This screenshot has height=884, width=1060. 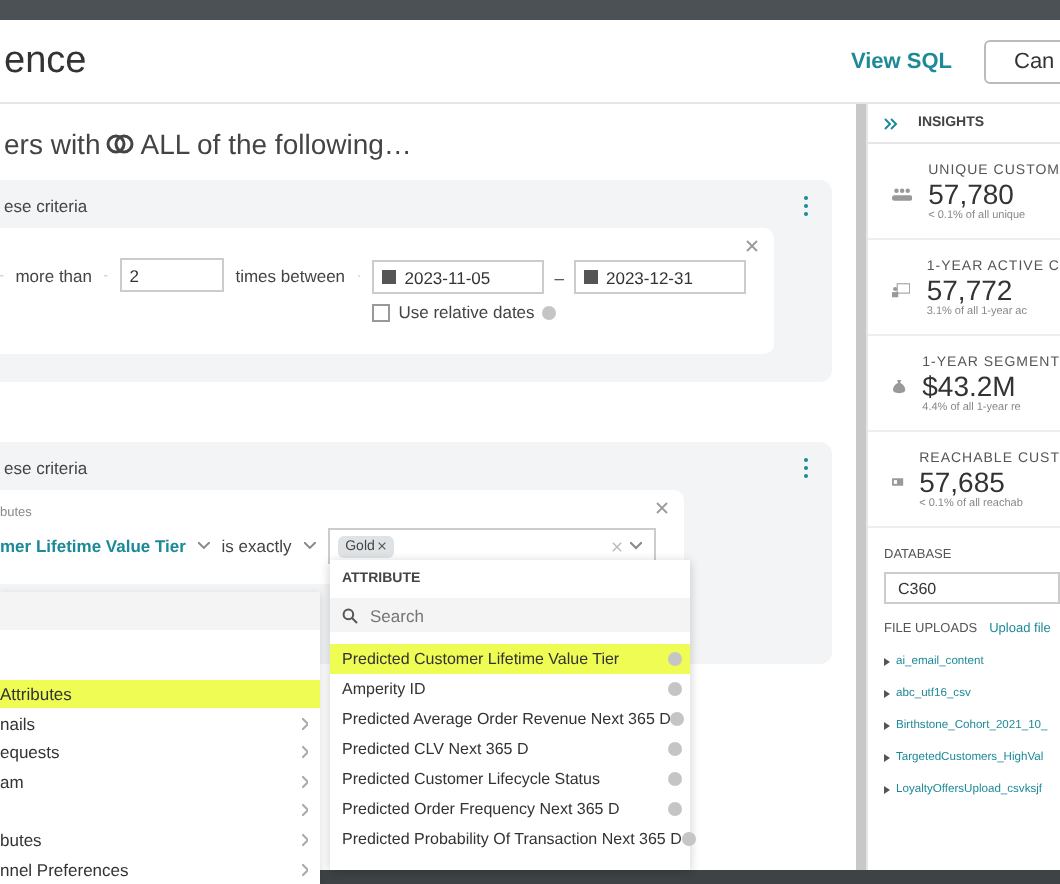 I want to click on search-icon, so click(x=350, y=615).